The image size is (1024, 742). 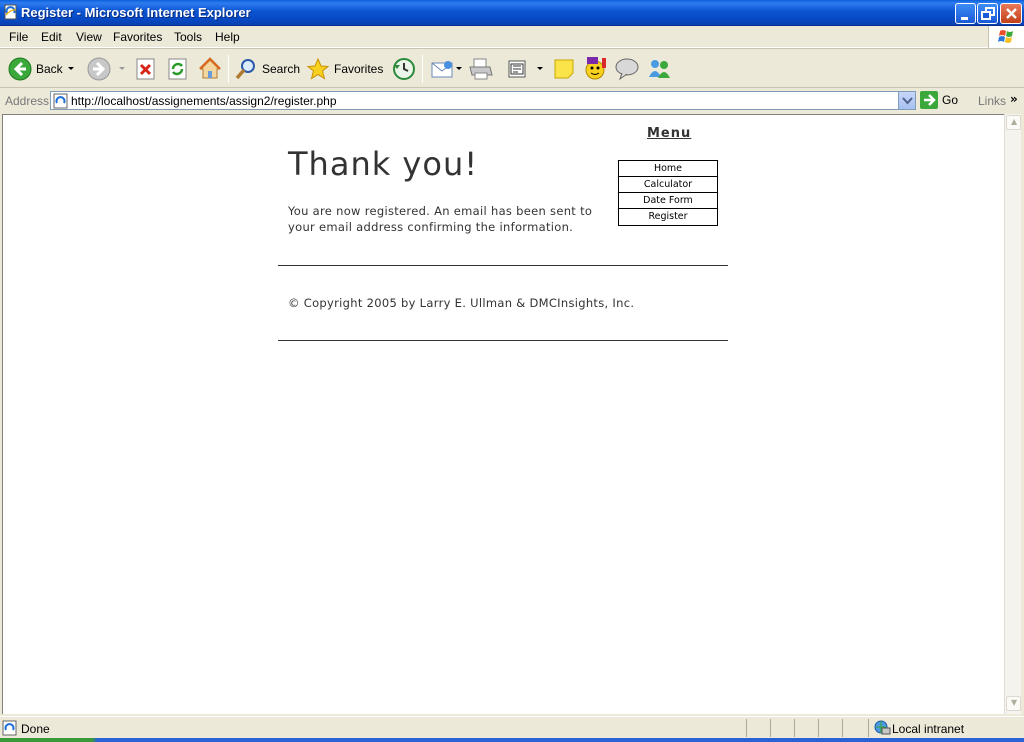 I want to click on print-button, so click(x=481, y=69).